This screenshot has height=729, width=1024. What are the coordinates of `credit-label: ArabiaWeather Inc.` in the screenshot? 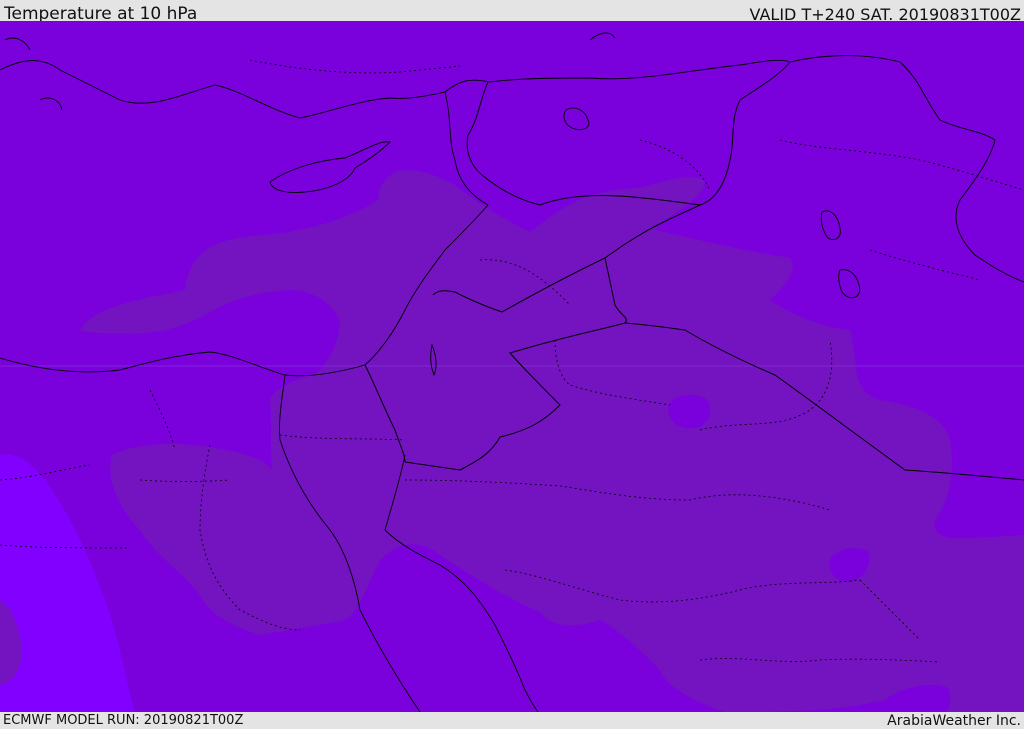 It's located at (954, 721).